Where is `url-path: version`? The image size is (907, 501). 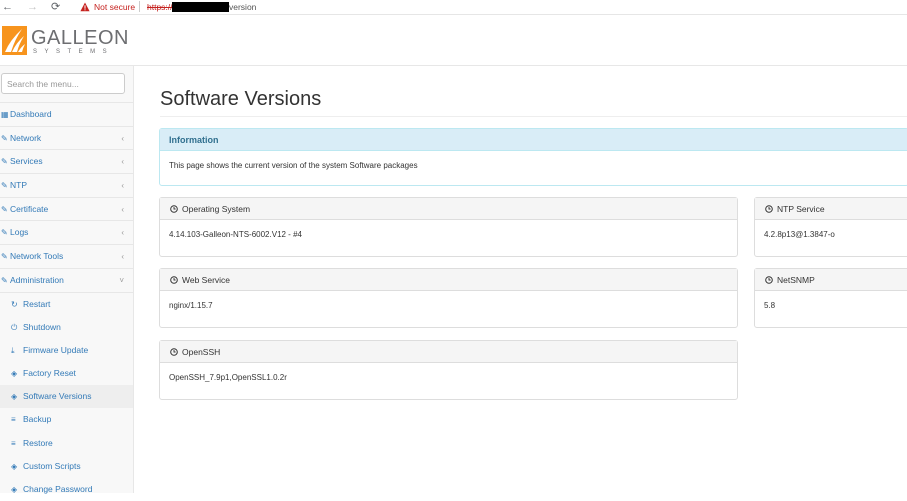 url-path: version is located at coordinates (242, 7).